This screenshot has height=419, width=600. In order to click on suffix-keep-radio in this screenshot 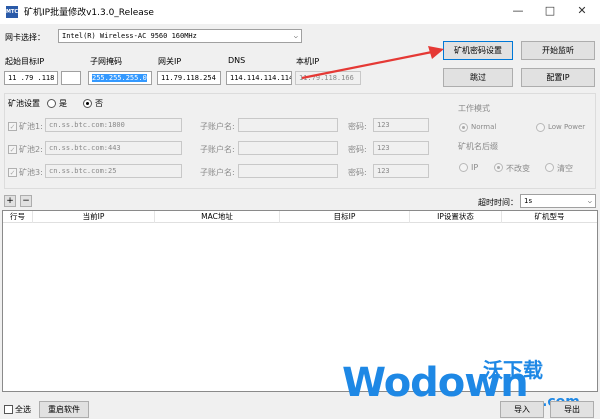, I will do `click(498, 167)`.